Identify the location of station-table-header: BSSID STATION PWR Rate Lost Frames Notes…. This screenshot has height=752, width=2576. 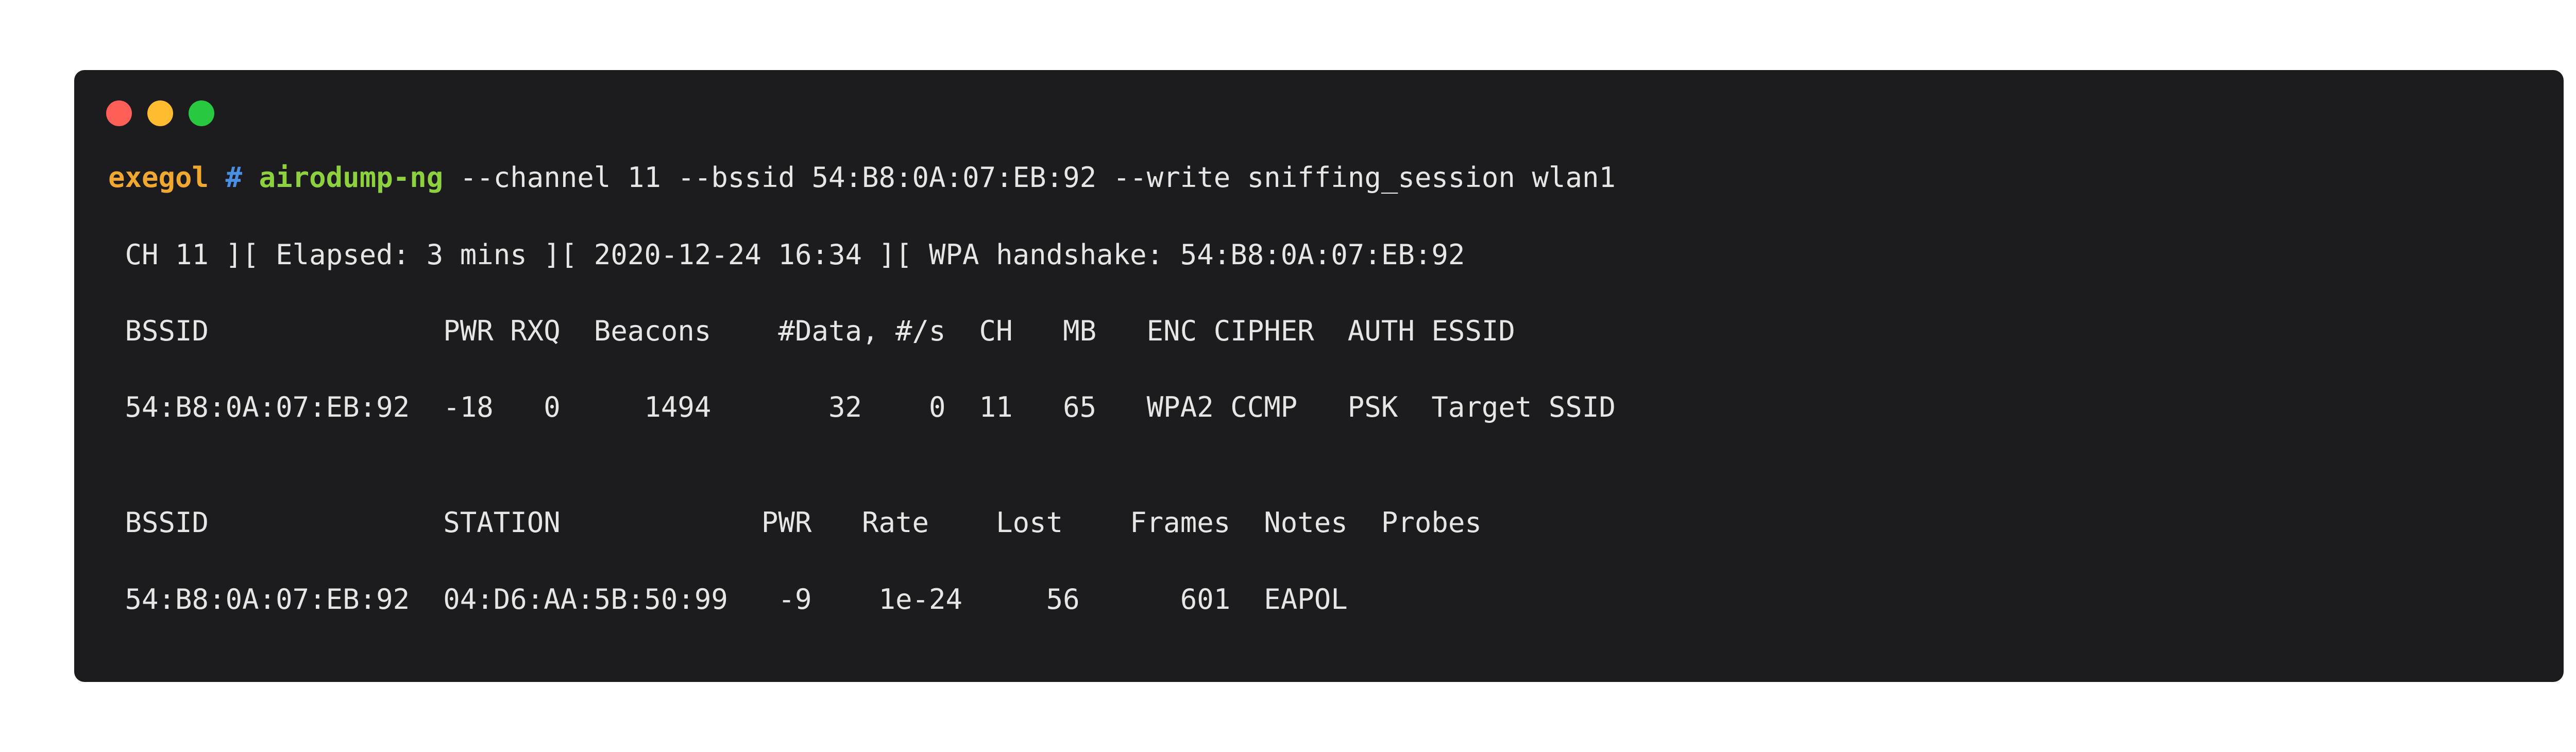
(795, 522).